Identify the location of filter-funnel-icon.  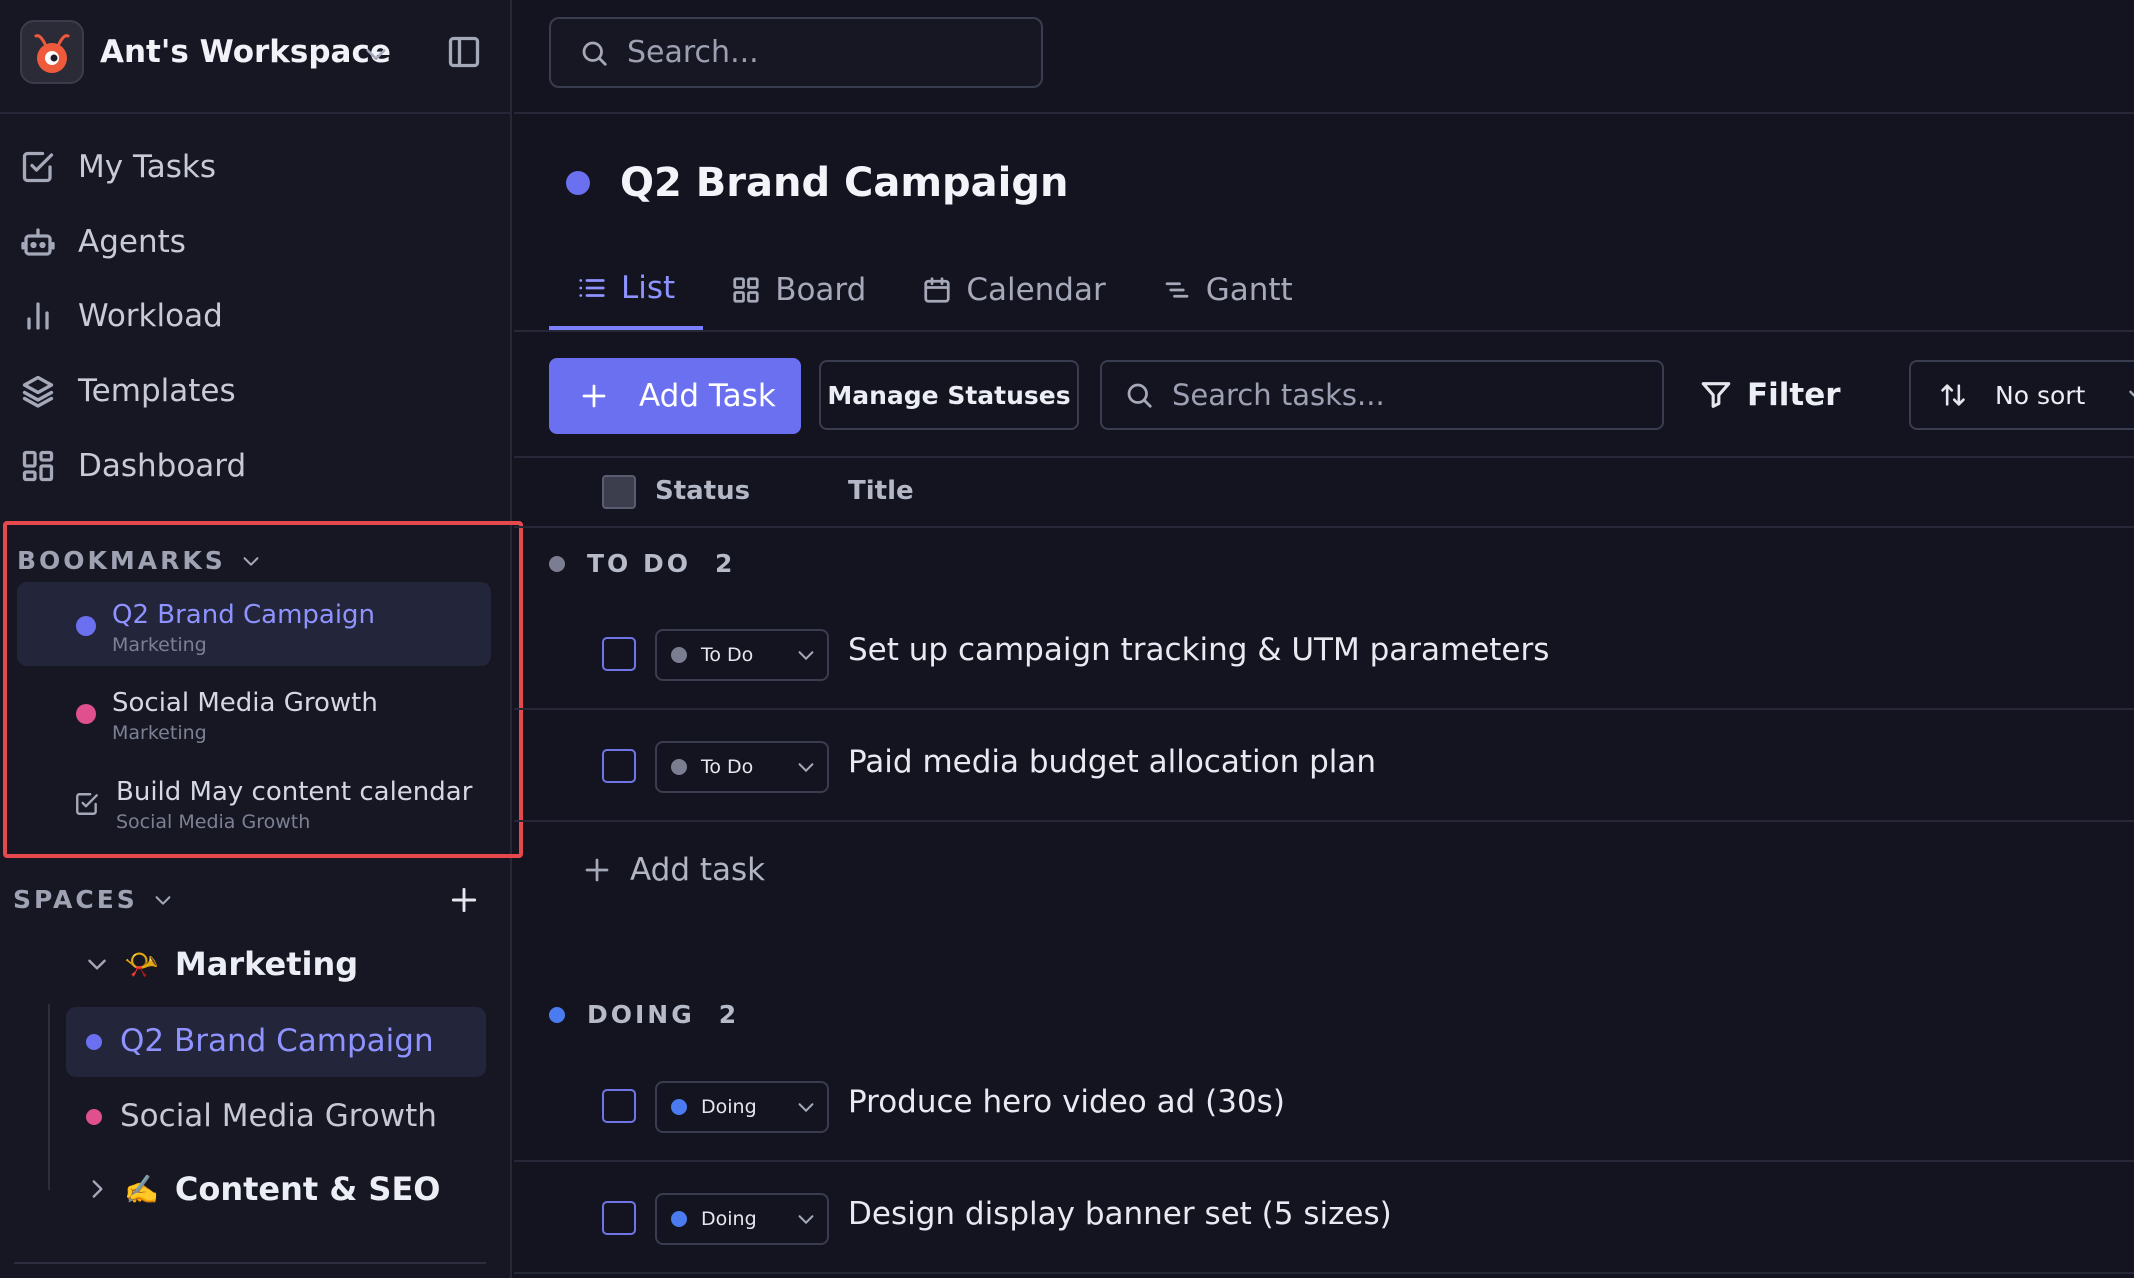
(1716, 395).